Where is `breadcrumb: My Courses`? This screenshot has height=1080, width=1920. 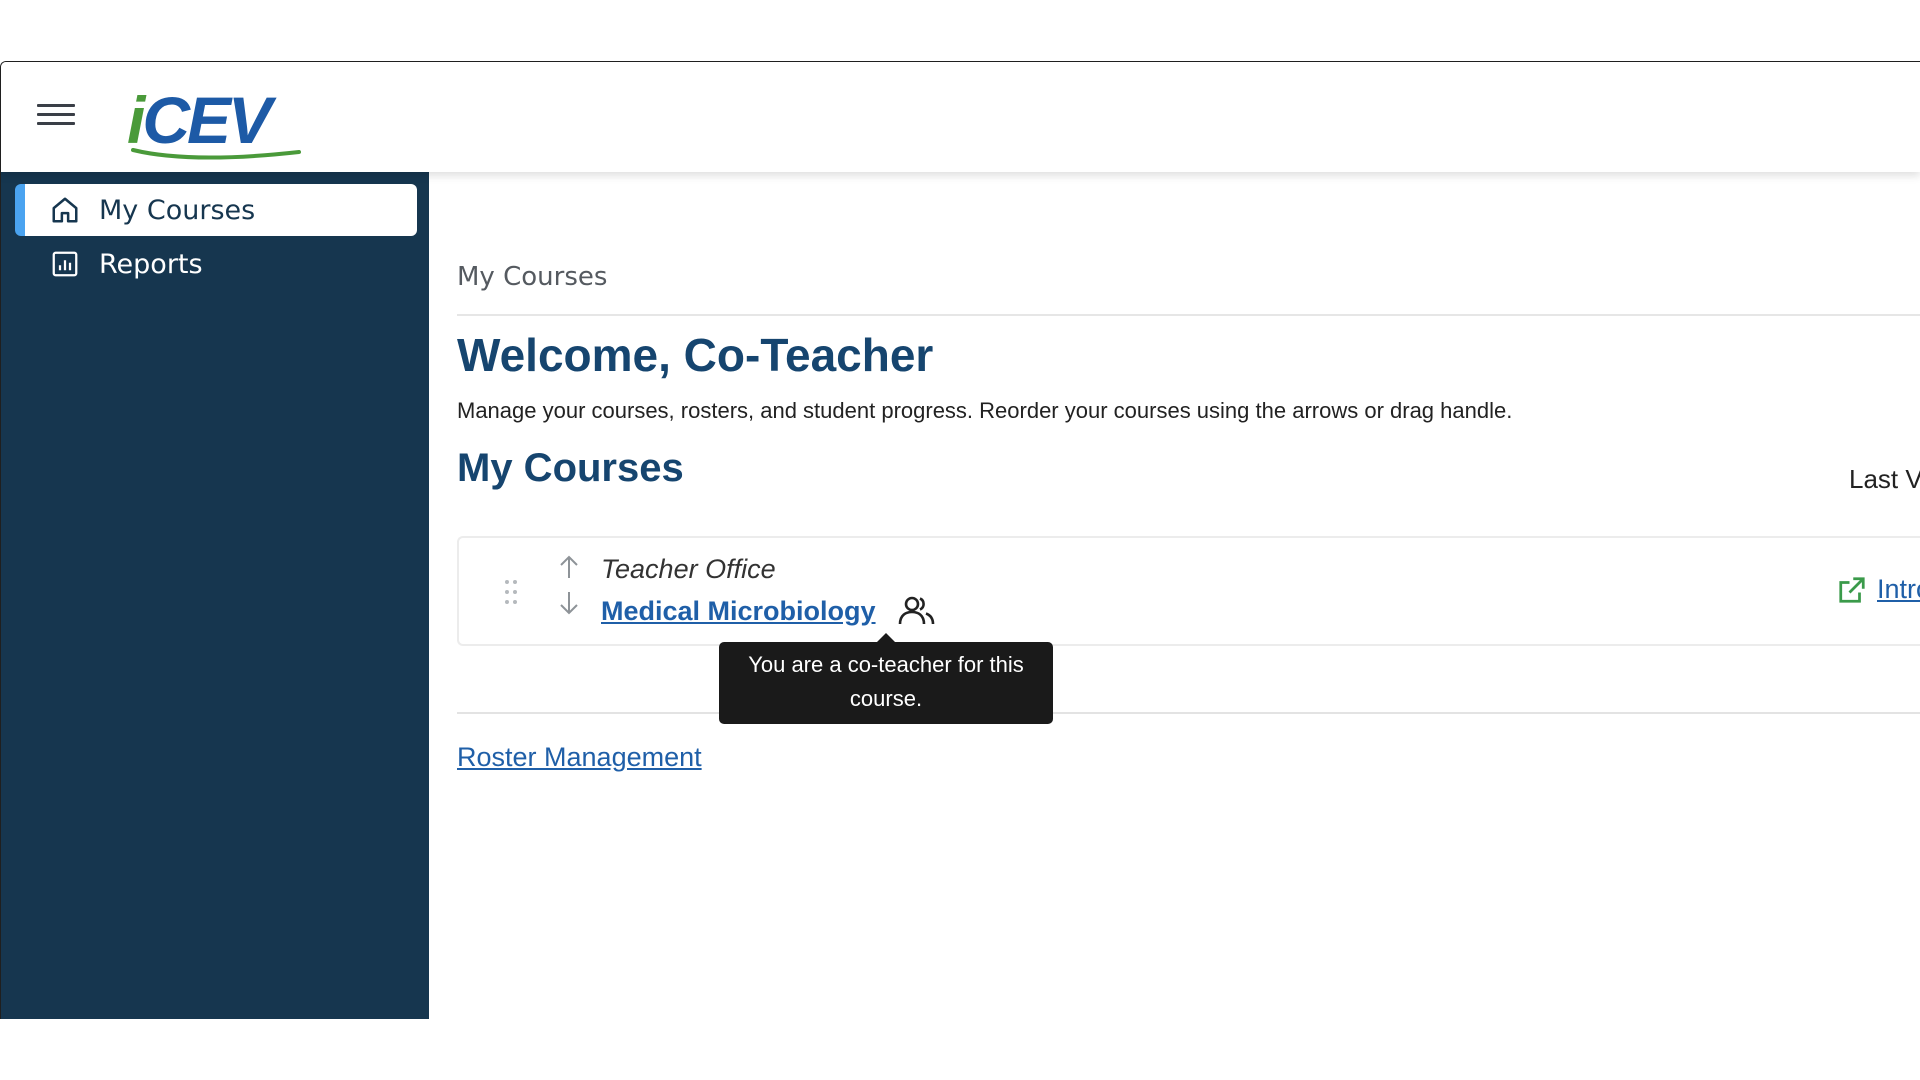 breadcrumb: My Courses is located at coordinates (532, 277).